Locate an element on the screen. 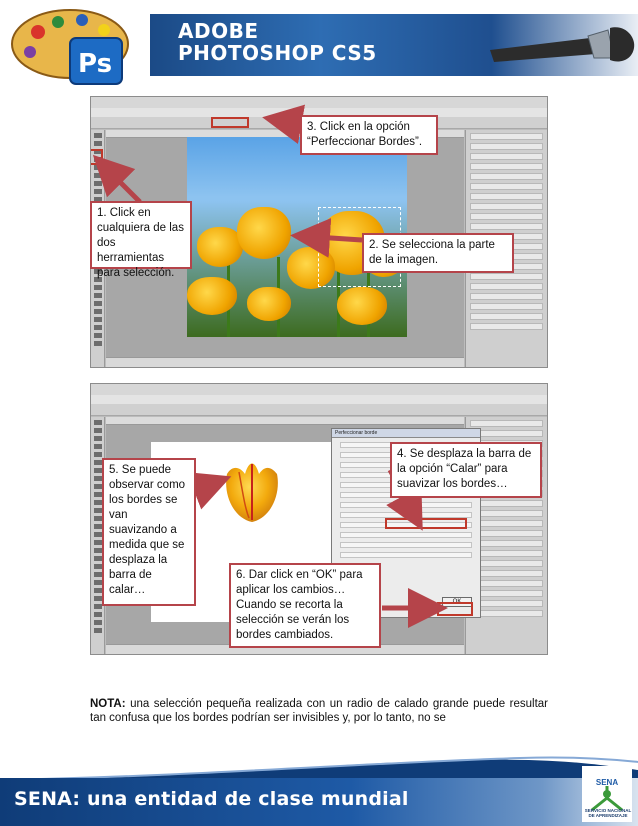  ps-options-bar is located at coordinates (319, 410).